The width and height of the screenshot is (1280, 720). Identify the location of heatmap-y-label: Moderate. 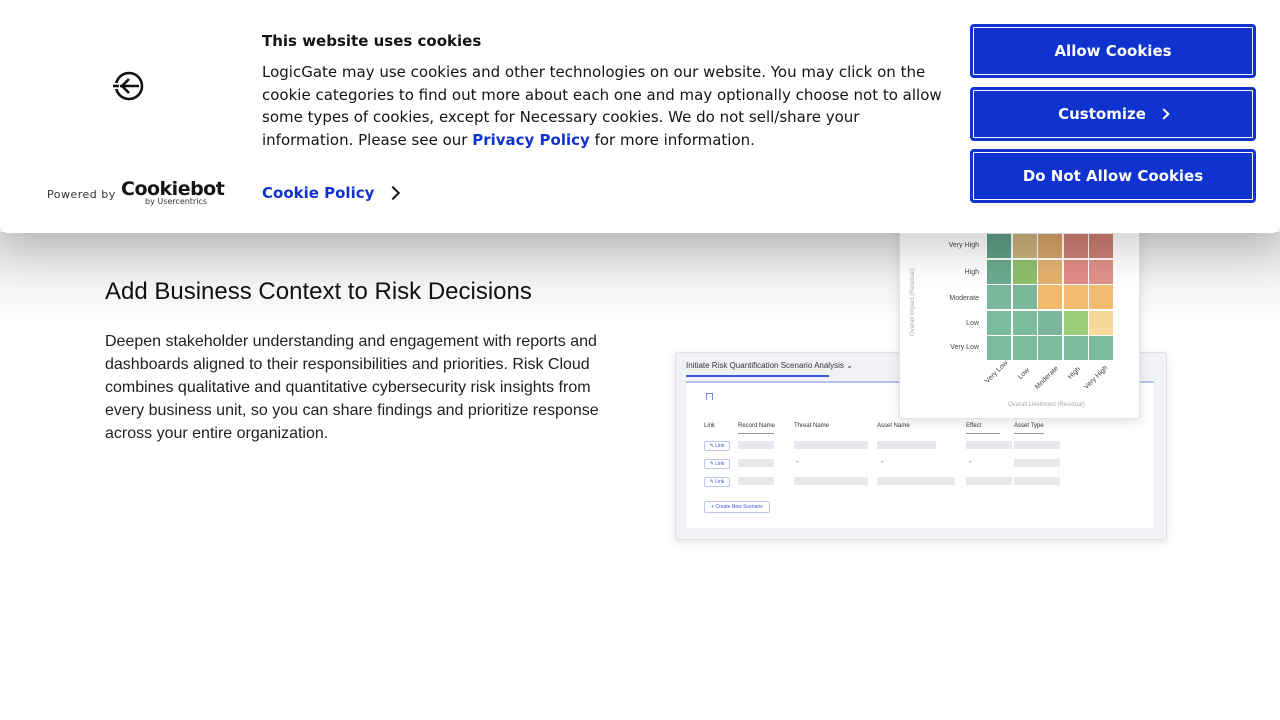
(964, 298).